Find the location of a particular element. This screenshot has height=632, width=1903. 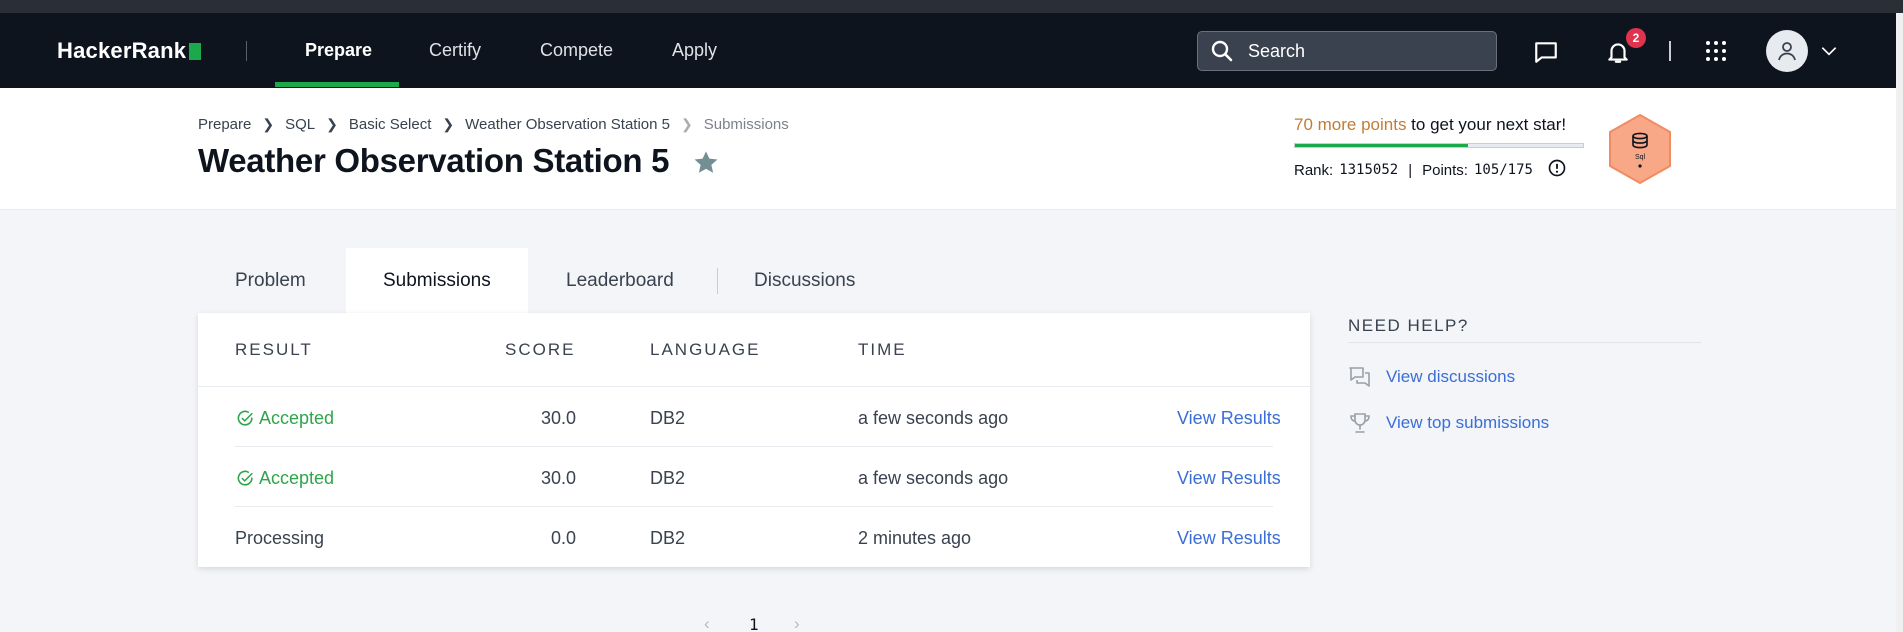

tab-submissions: Submissions is located at coordinates (437, 280).